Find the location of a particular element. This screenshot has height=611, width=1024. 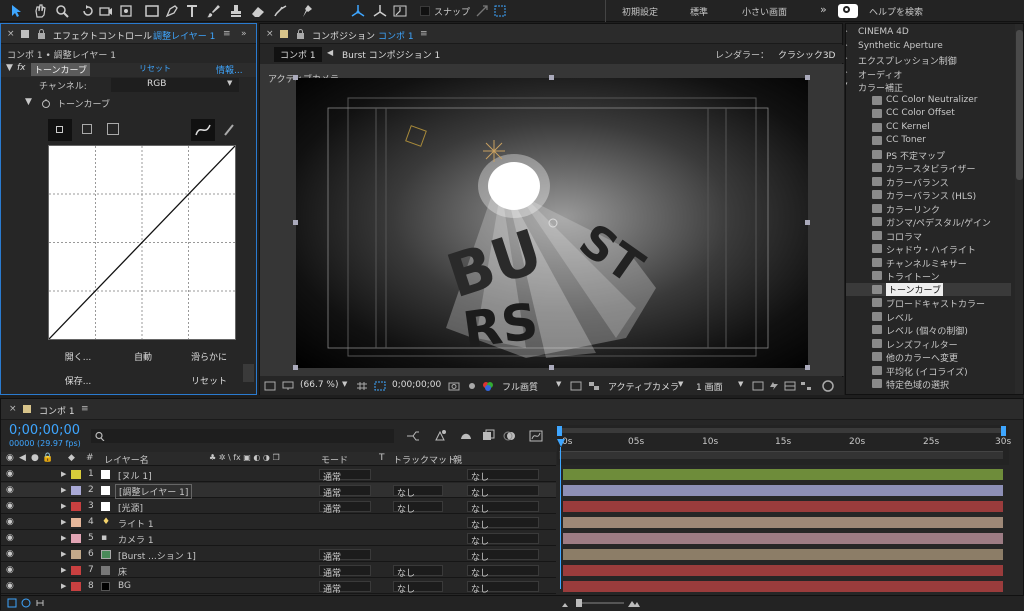

list-item: ガンマ/ペデスタル/ゲイン is located at coordinates (928, 222).